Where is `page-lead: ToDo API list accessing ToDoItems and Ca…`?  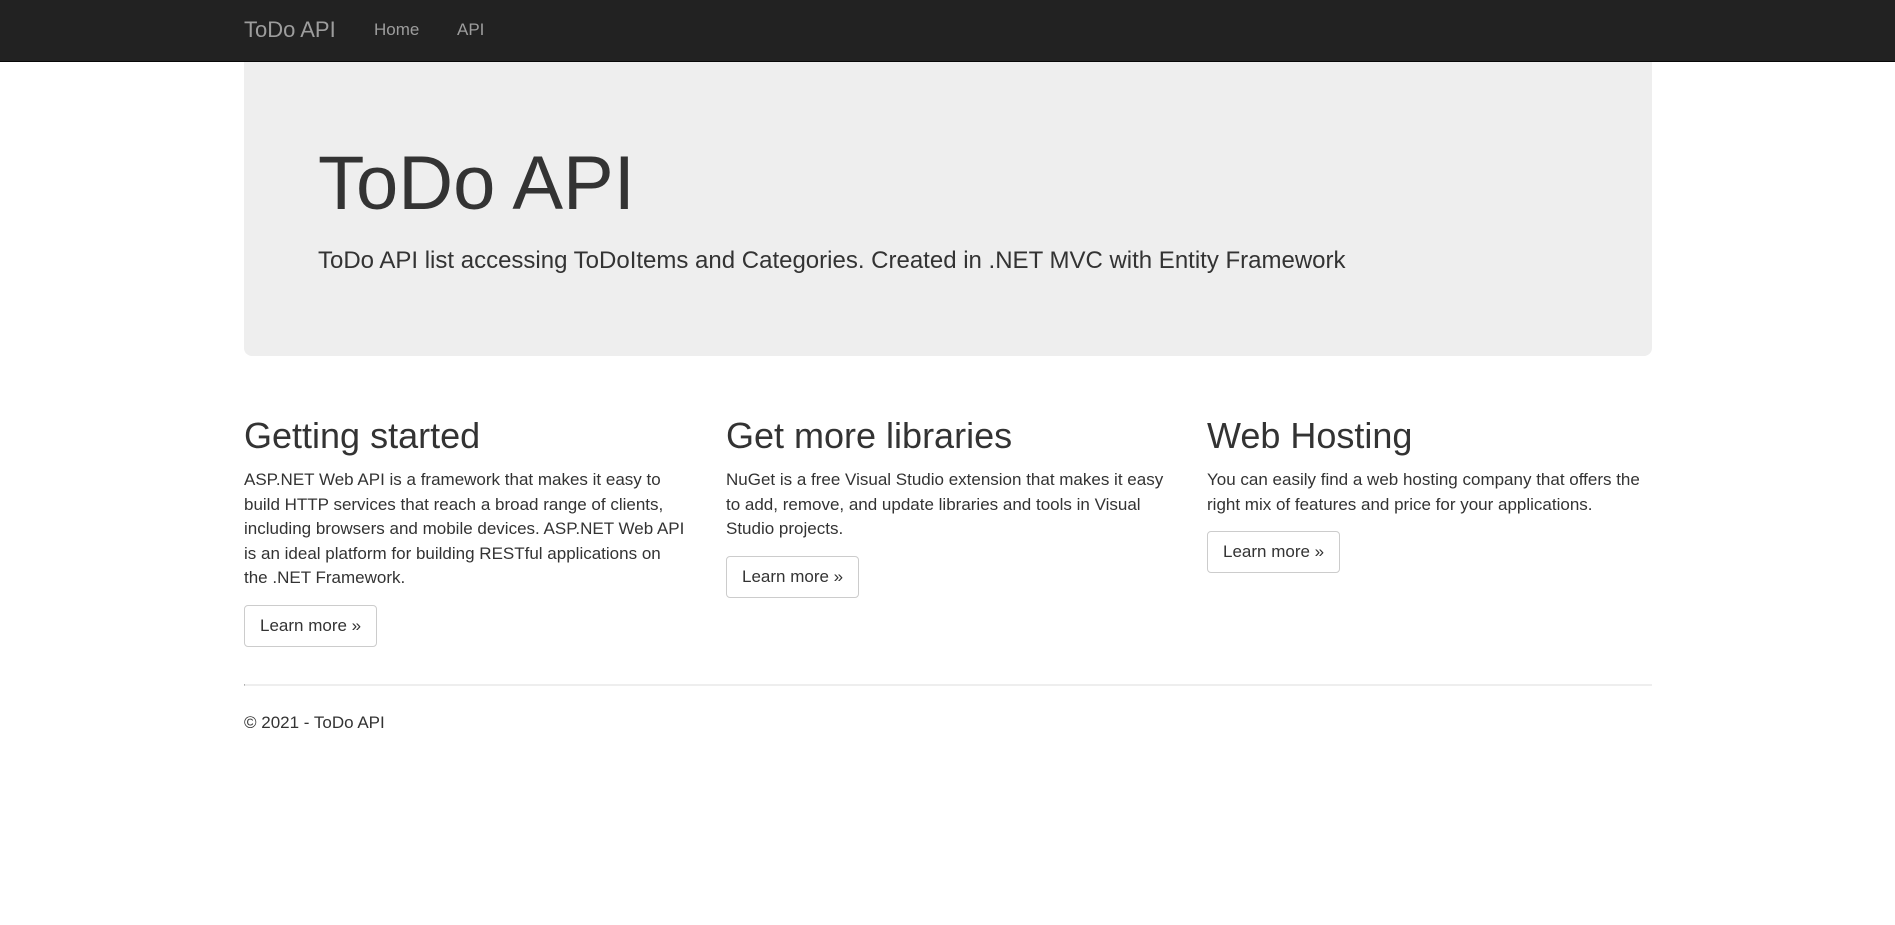
page-lead: ToDo API list accessing ToDoItems and Ca… is located at coordinates (832, 260).